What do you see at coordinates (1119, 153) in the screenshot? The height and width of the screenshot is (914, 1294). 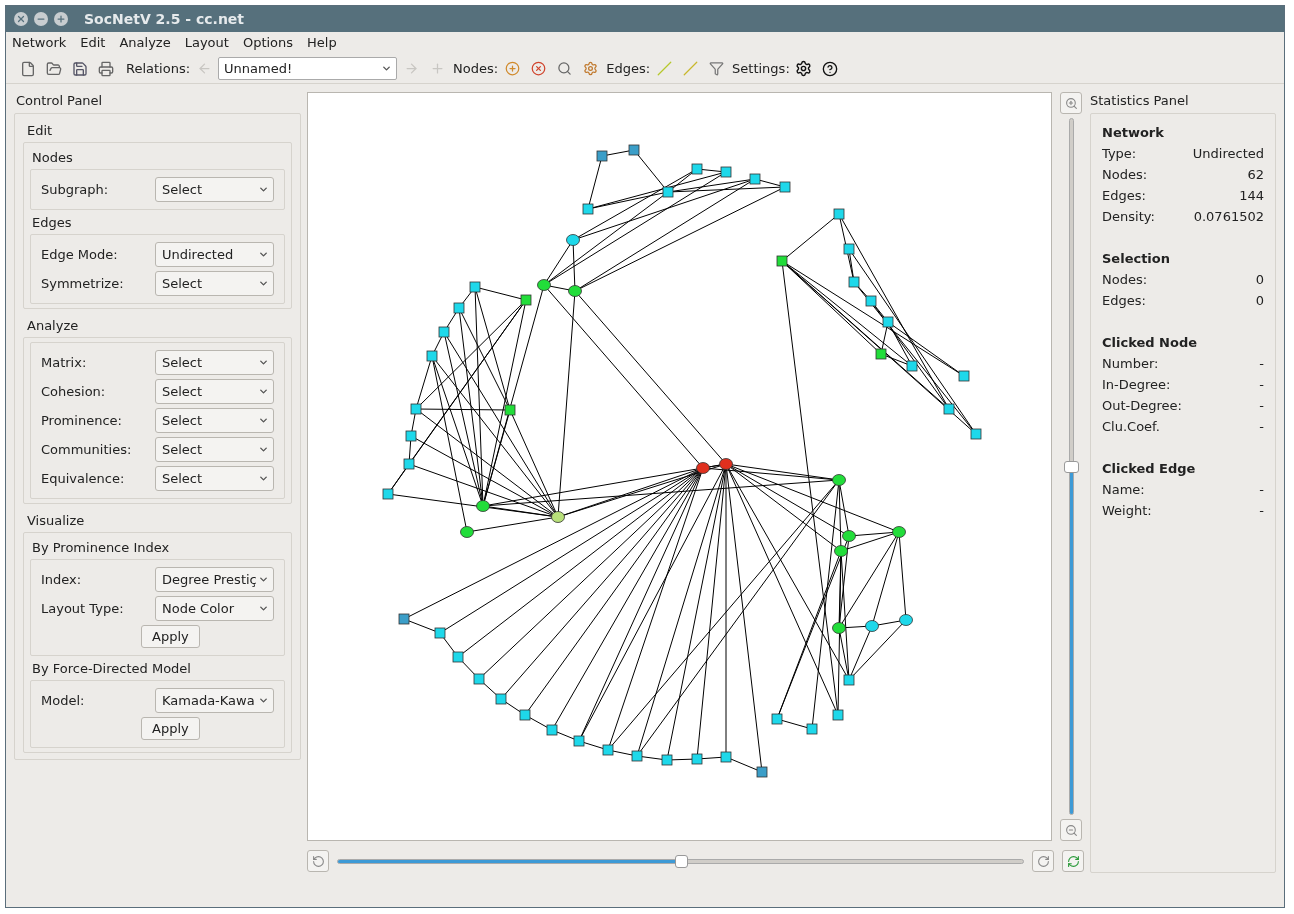 I see `stats-label: Type:` at bounding box center [1119, 153].